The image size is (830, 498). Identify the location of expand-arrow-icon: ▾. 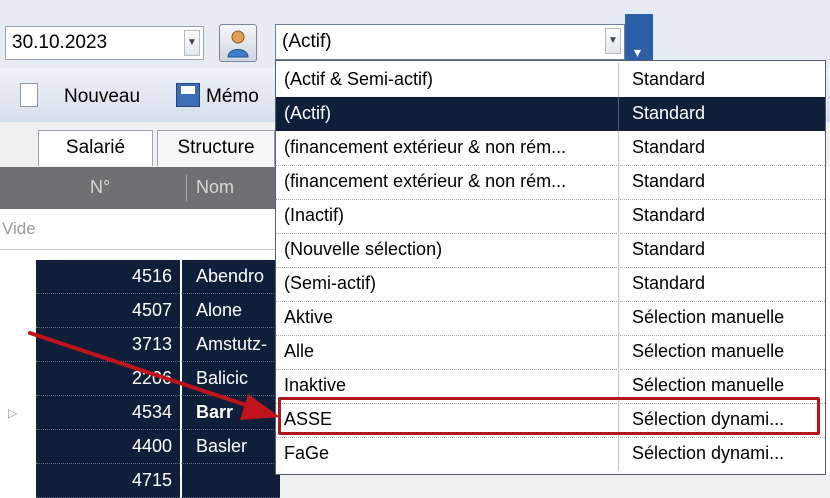
(638, 52).